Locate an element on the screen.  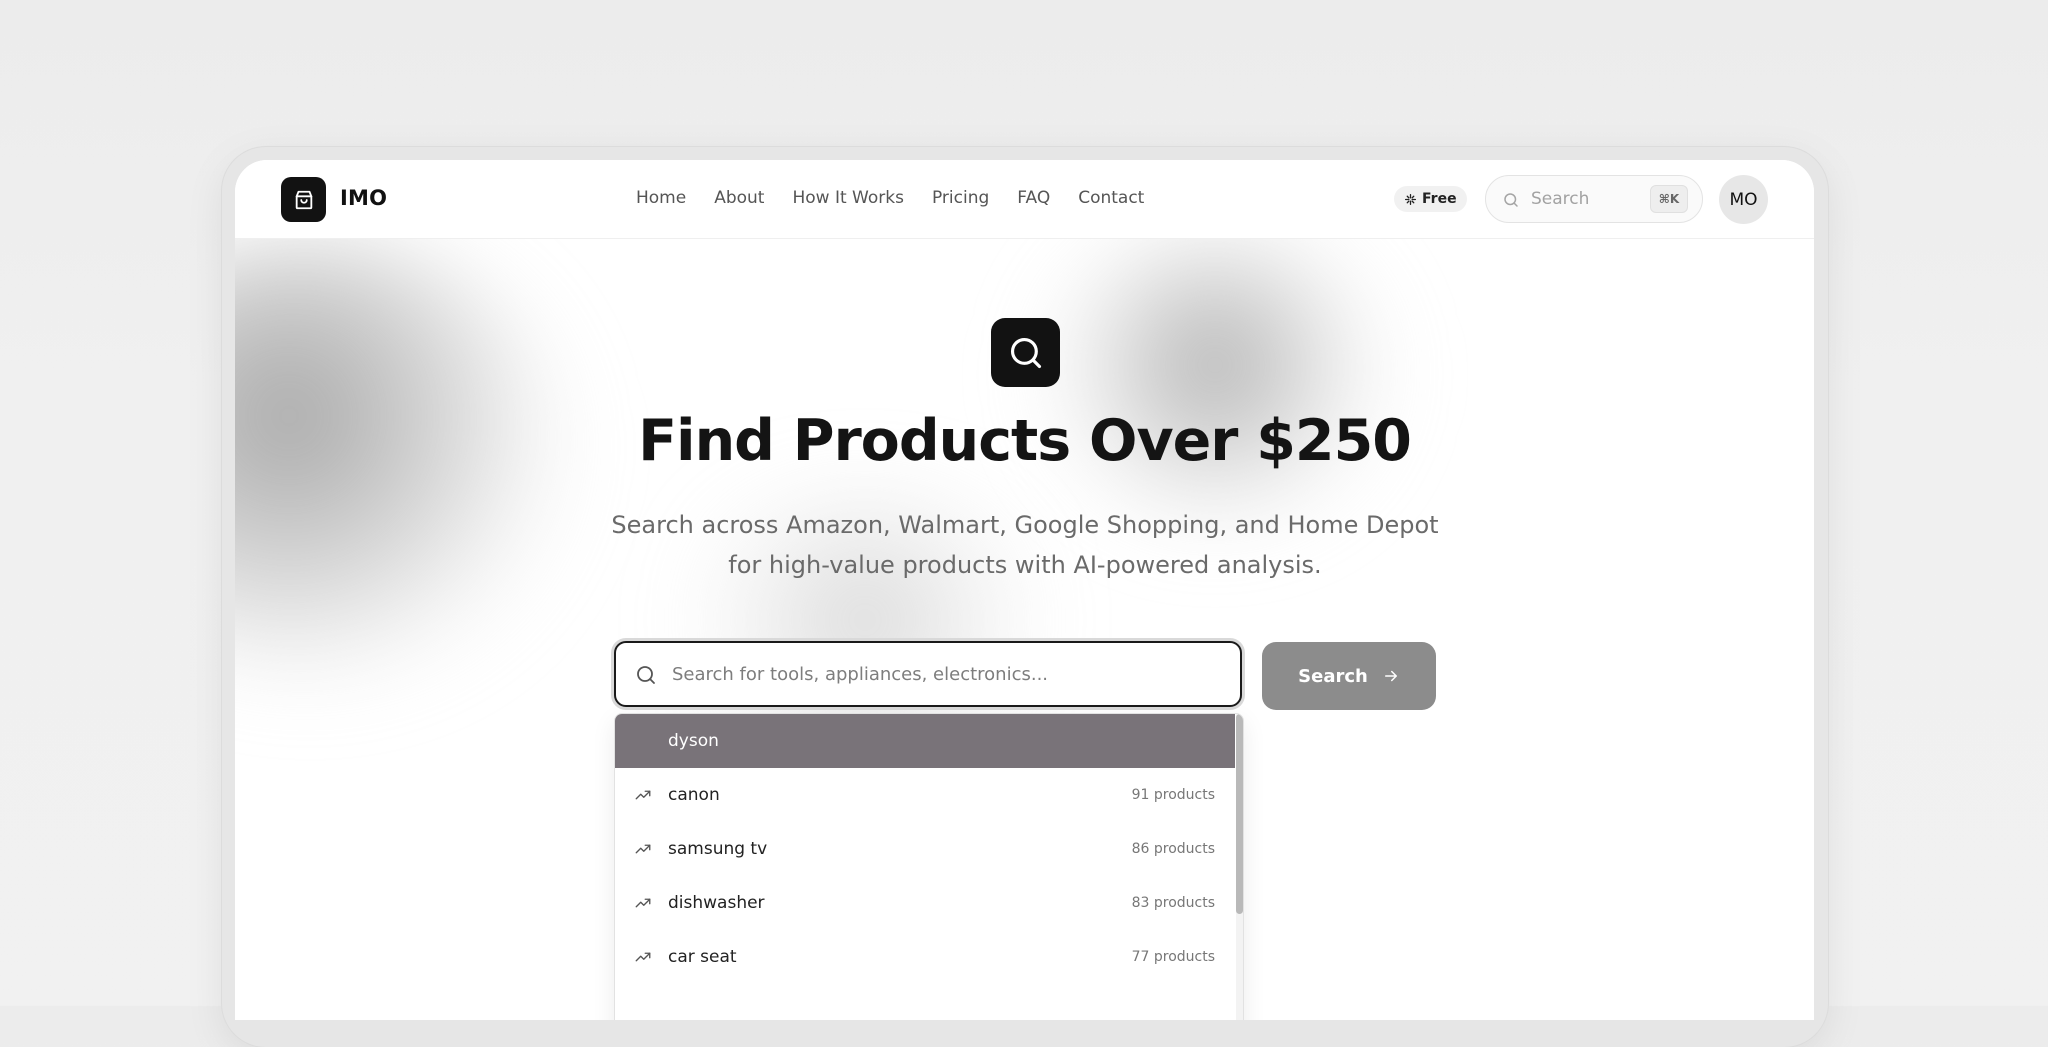
suggestion-label: dishwasher is located at coordinates (716, 903).